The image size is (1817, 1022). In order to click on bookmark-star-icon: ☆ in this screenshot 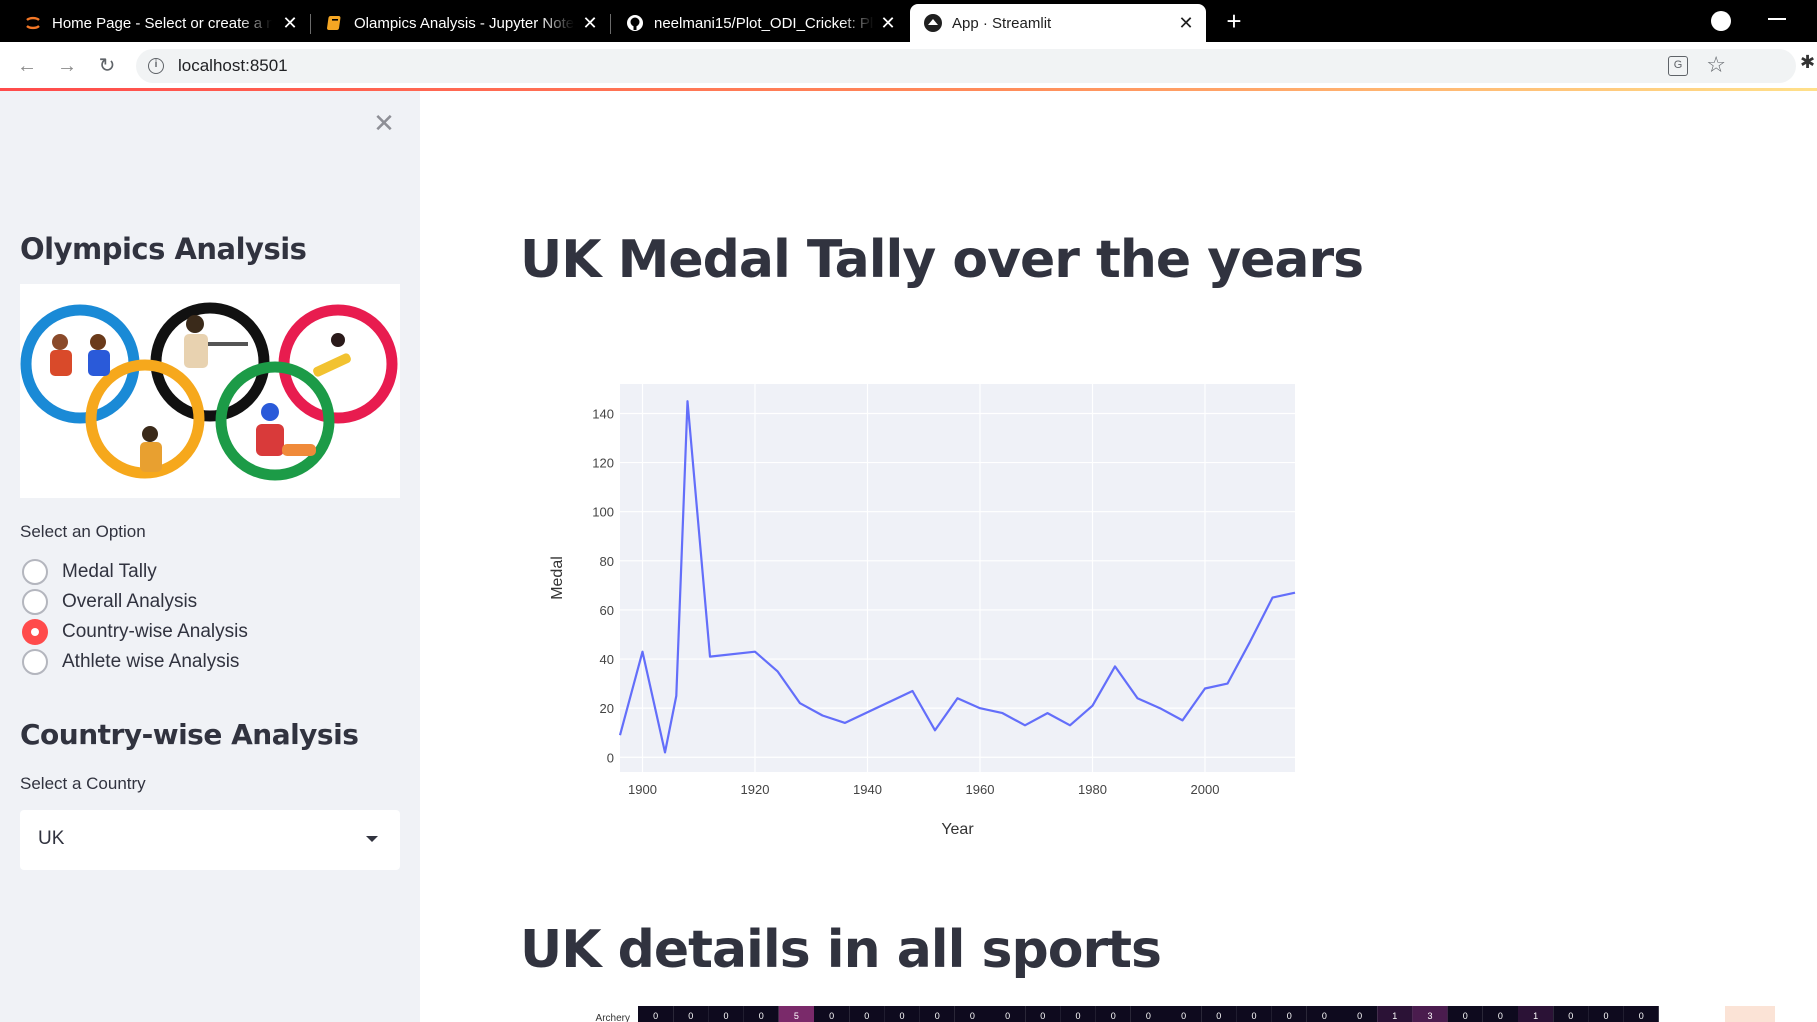, I will do `click(1716, 65)`.